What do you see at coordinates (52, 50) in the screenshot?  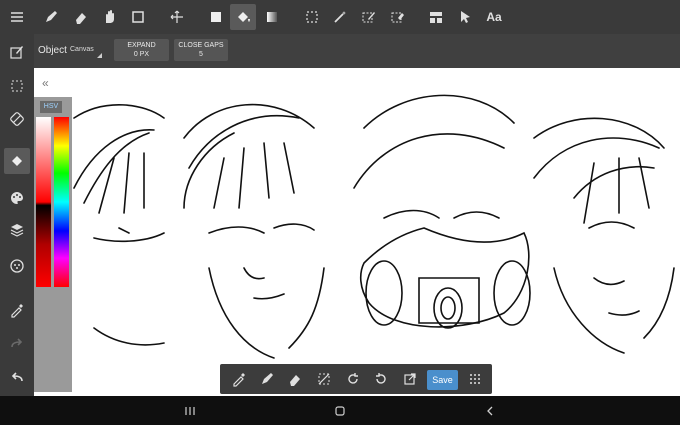 I see `object-label: Object` at bounding box center [52, 50].